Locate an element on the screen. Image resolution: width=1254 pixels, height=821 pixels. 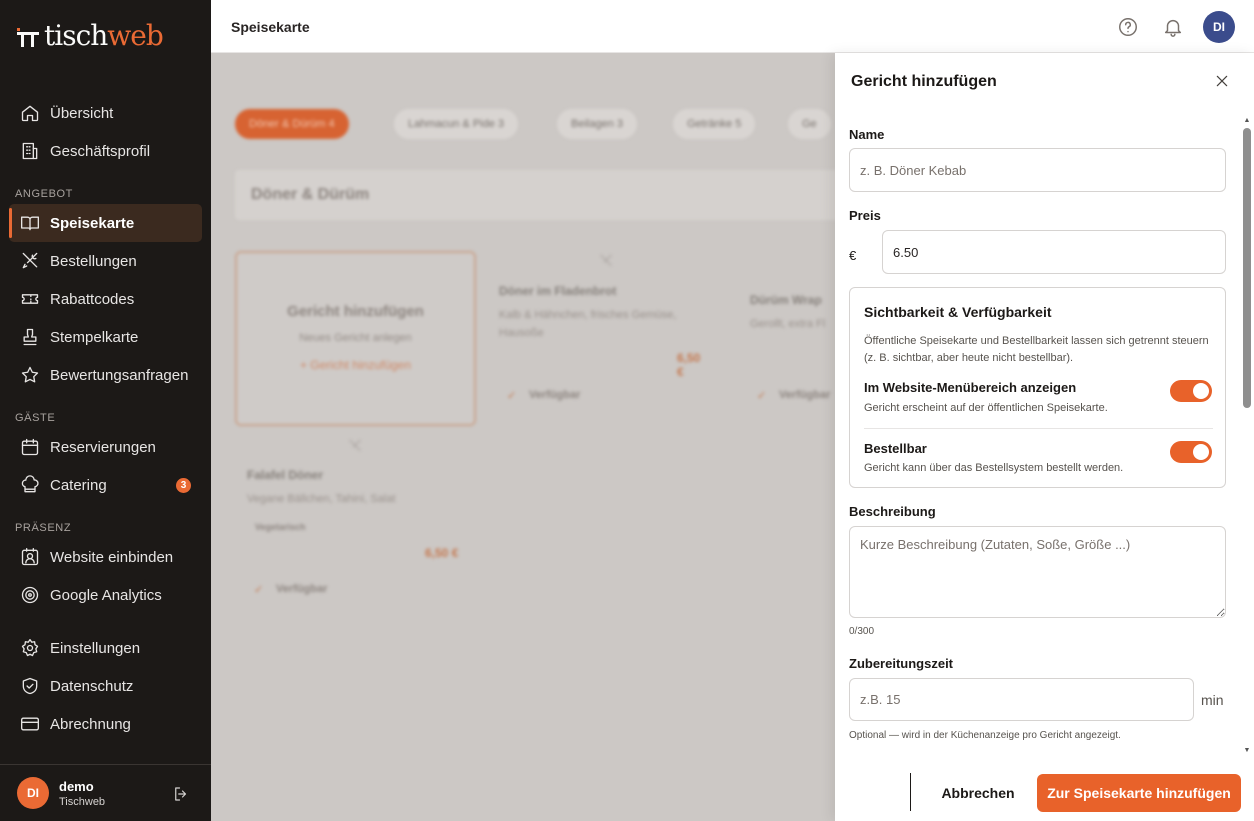
avatar: DI is located at coordinates (33, 793).